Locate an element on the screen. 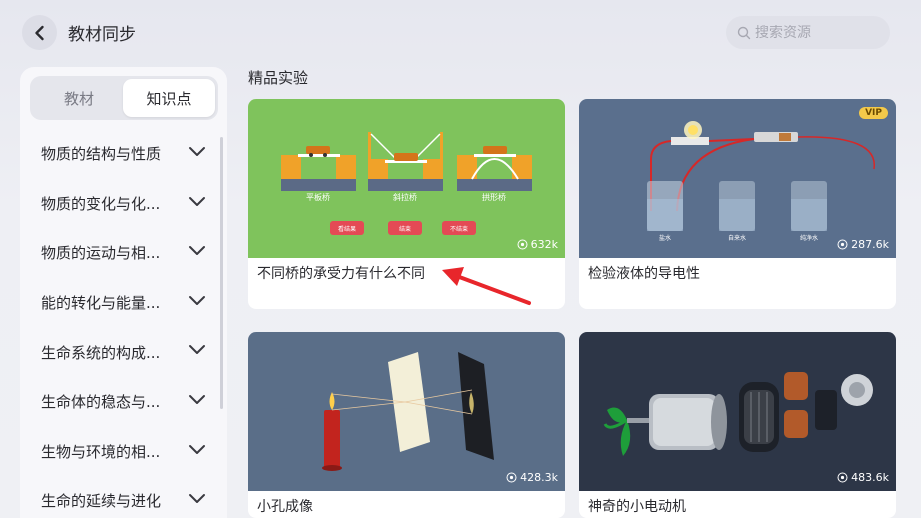 This screenshot has height=518, width=921. card-thumbnail: 483.6k is located at coordinates (737, 411).